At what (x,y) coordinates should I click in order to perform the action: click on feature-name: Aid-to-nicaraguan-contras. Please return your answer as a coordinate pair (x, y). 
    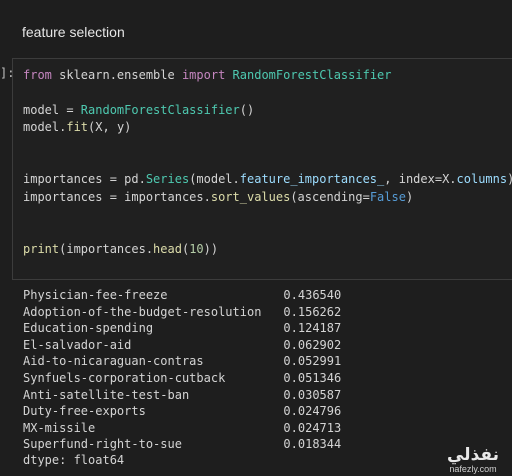
    Looking at the image, I should click on (113, 361).